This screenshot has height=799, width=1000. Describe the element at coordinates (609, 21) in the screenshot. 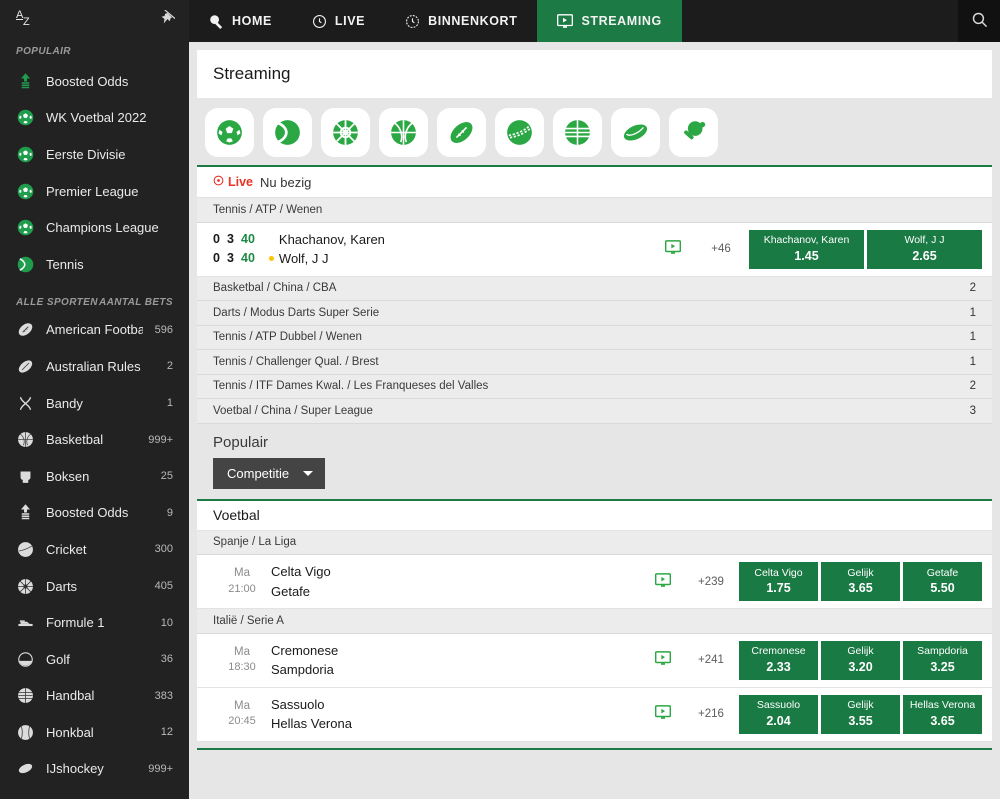

I see `tab-streaming: STREAMING` at that location.